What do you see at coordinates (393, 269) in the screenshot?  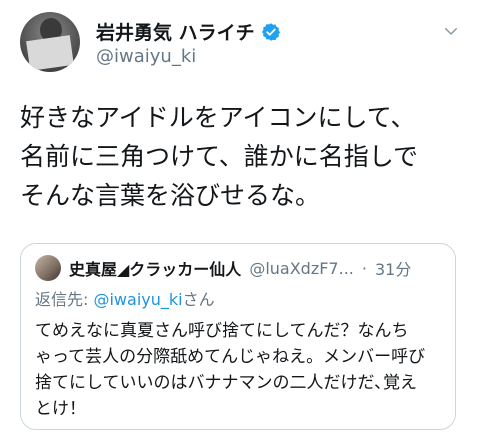 I see `quoted-timestamp: 31分` at bounding box center [393, 269].